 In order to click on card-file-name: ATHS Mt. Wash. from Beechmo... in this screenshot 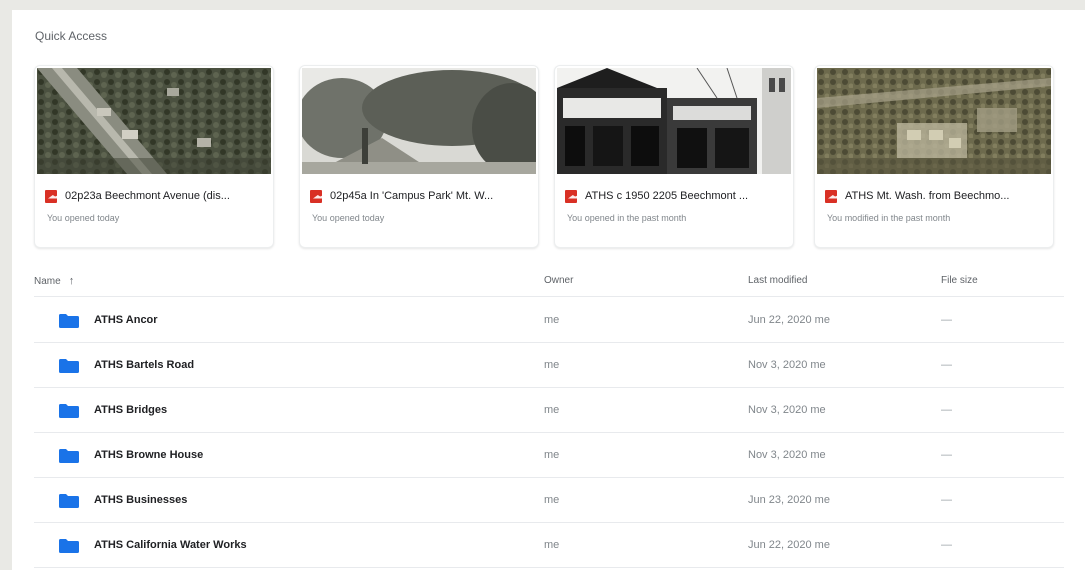, I will do `click(927, 196)`.